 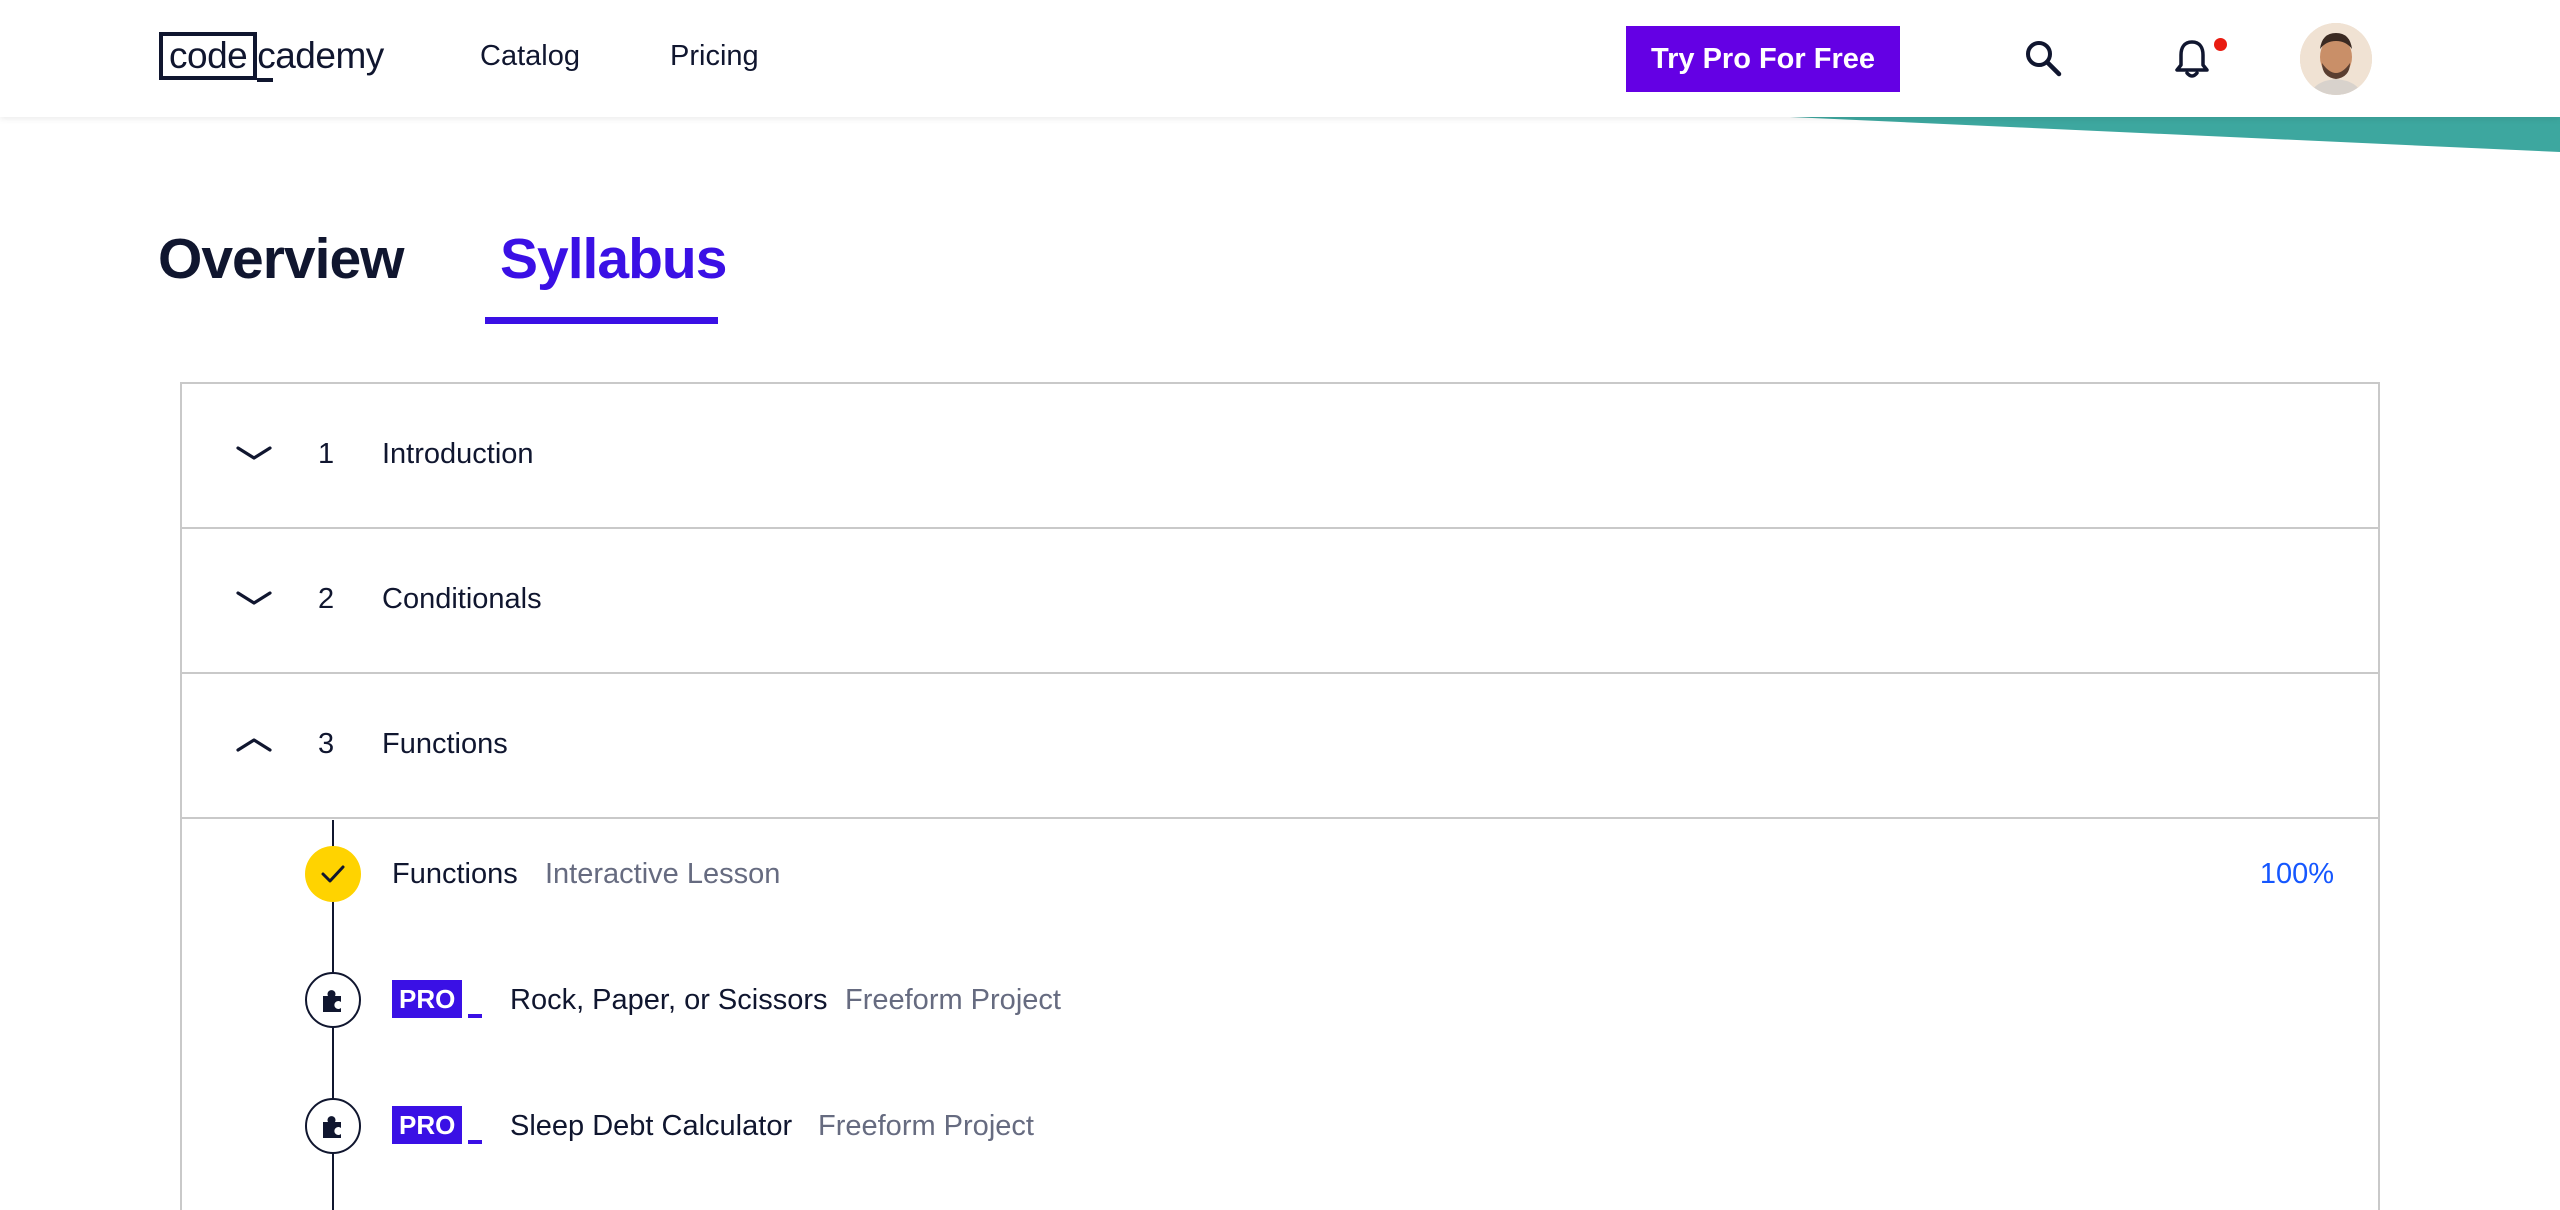 I want to click on logo-cademy-label: cademy, so click(x=320, y=55).